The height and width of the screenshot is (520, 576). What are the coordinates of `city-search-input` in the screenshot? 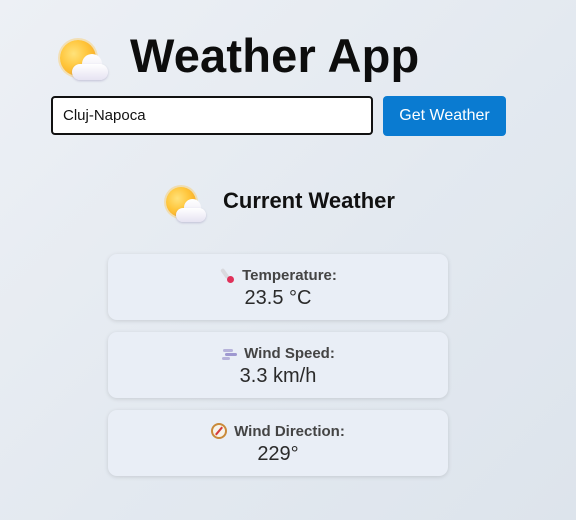 It's located at (212, 115).